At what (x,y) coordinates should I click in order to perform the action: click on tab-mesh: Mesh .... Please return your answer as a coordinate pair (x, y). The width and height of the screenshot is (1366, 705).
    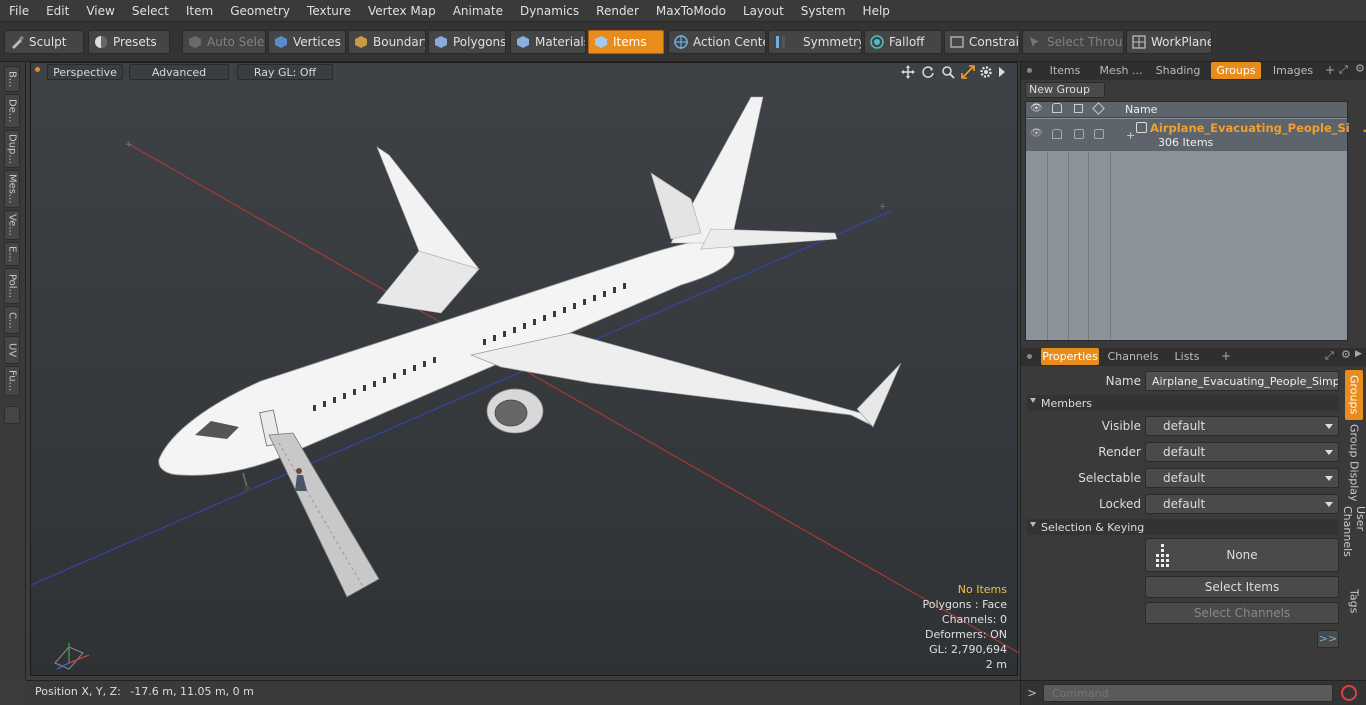
    Looking at the image, I should click on (1121, 70).